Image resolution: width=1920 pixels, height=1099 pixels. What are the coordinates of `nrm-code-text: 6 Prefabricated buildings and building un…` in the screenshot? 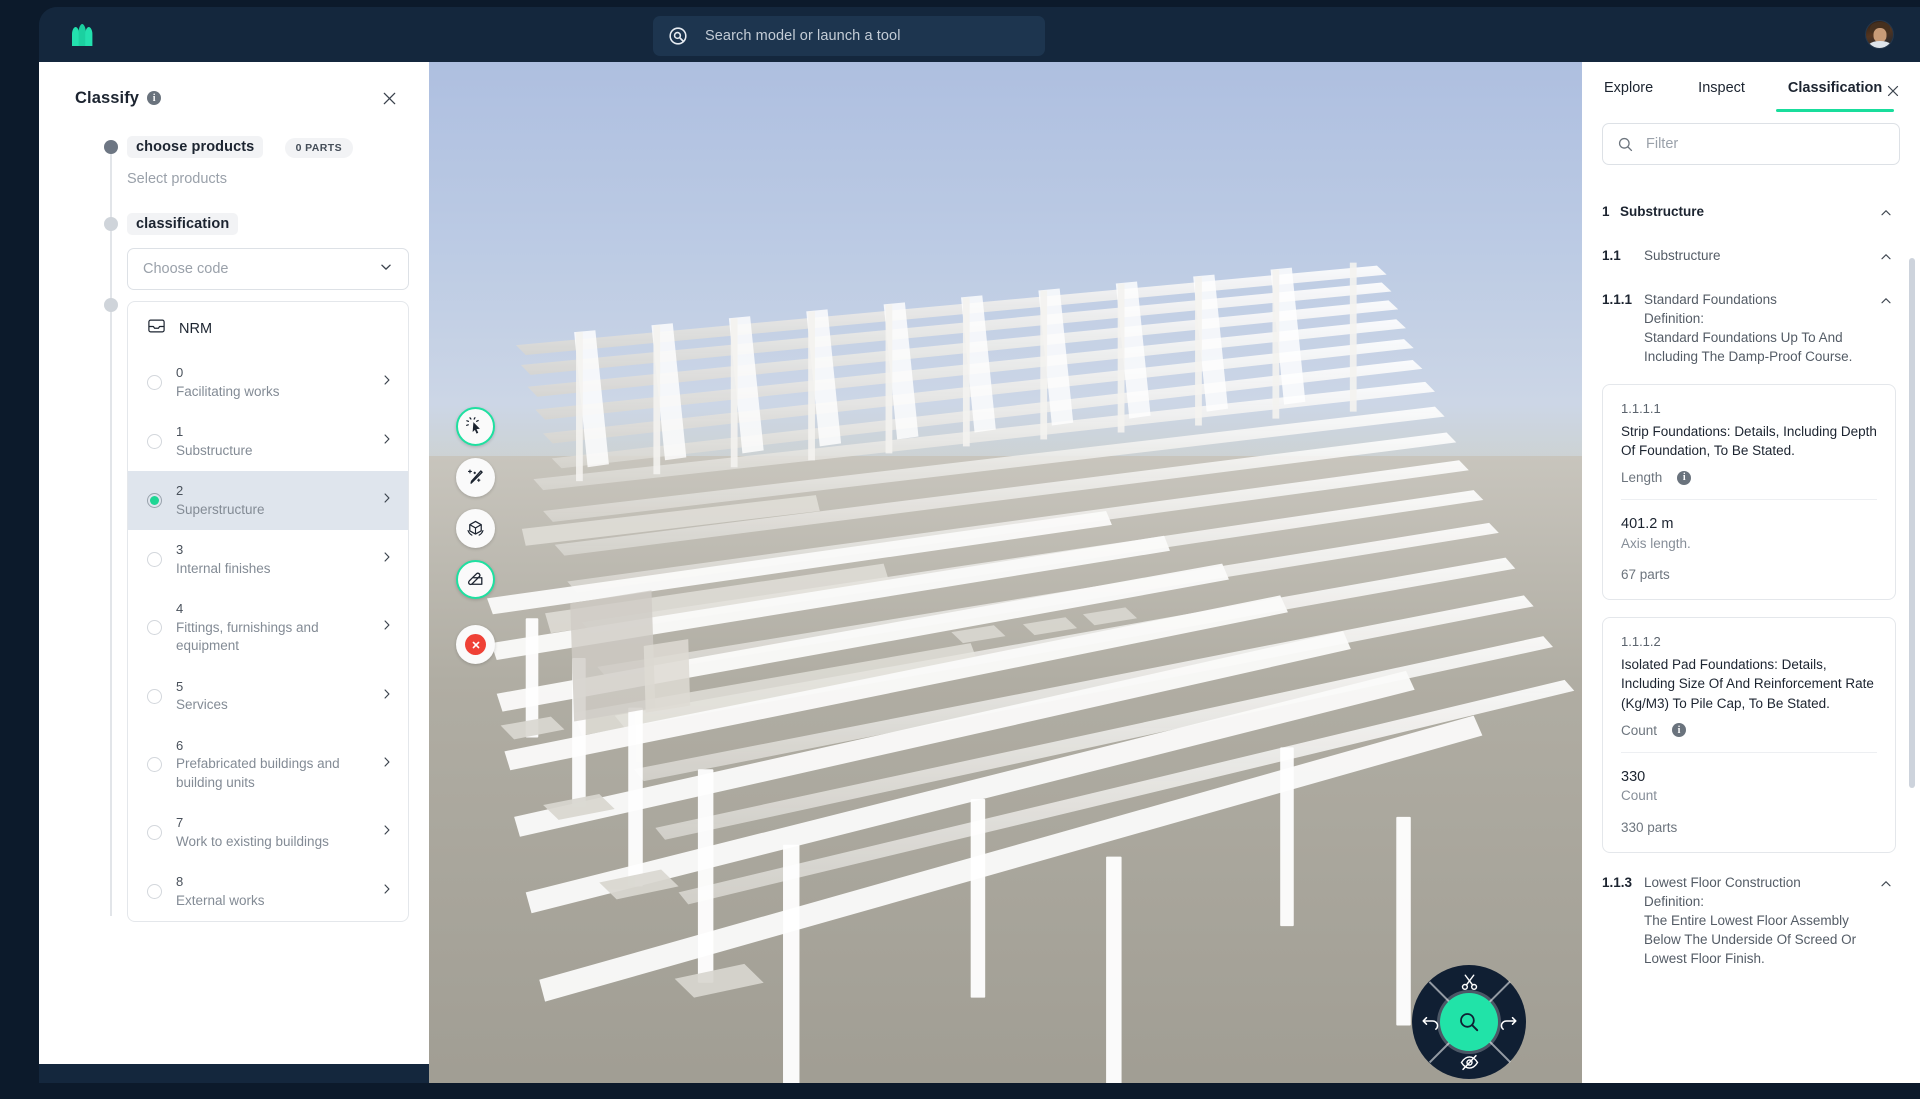 It's located at (274, 764).